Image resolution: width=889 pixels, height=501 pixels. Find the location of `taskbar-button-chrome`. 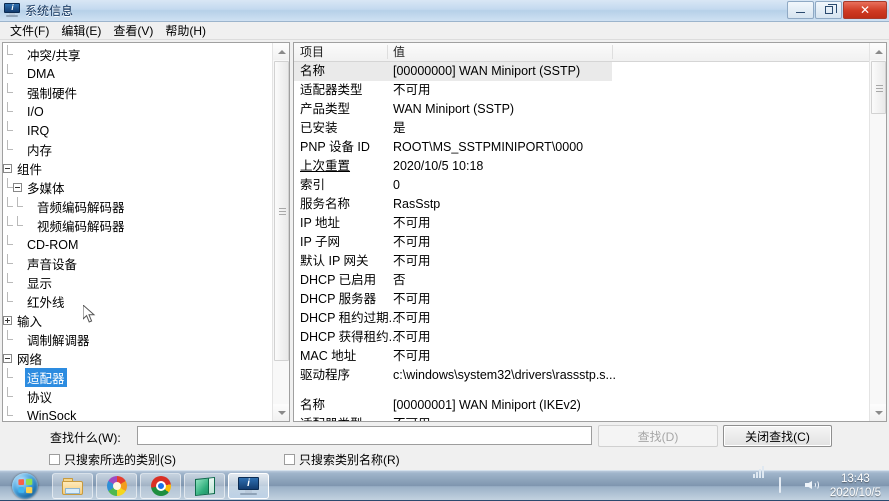

taskbar-button-chrome is located at coordinates (160, 486).